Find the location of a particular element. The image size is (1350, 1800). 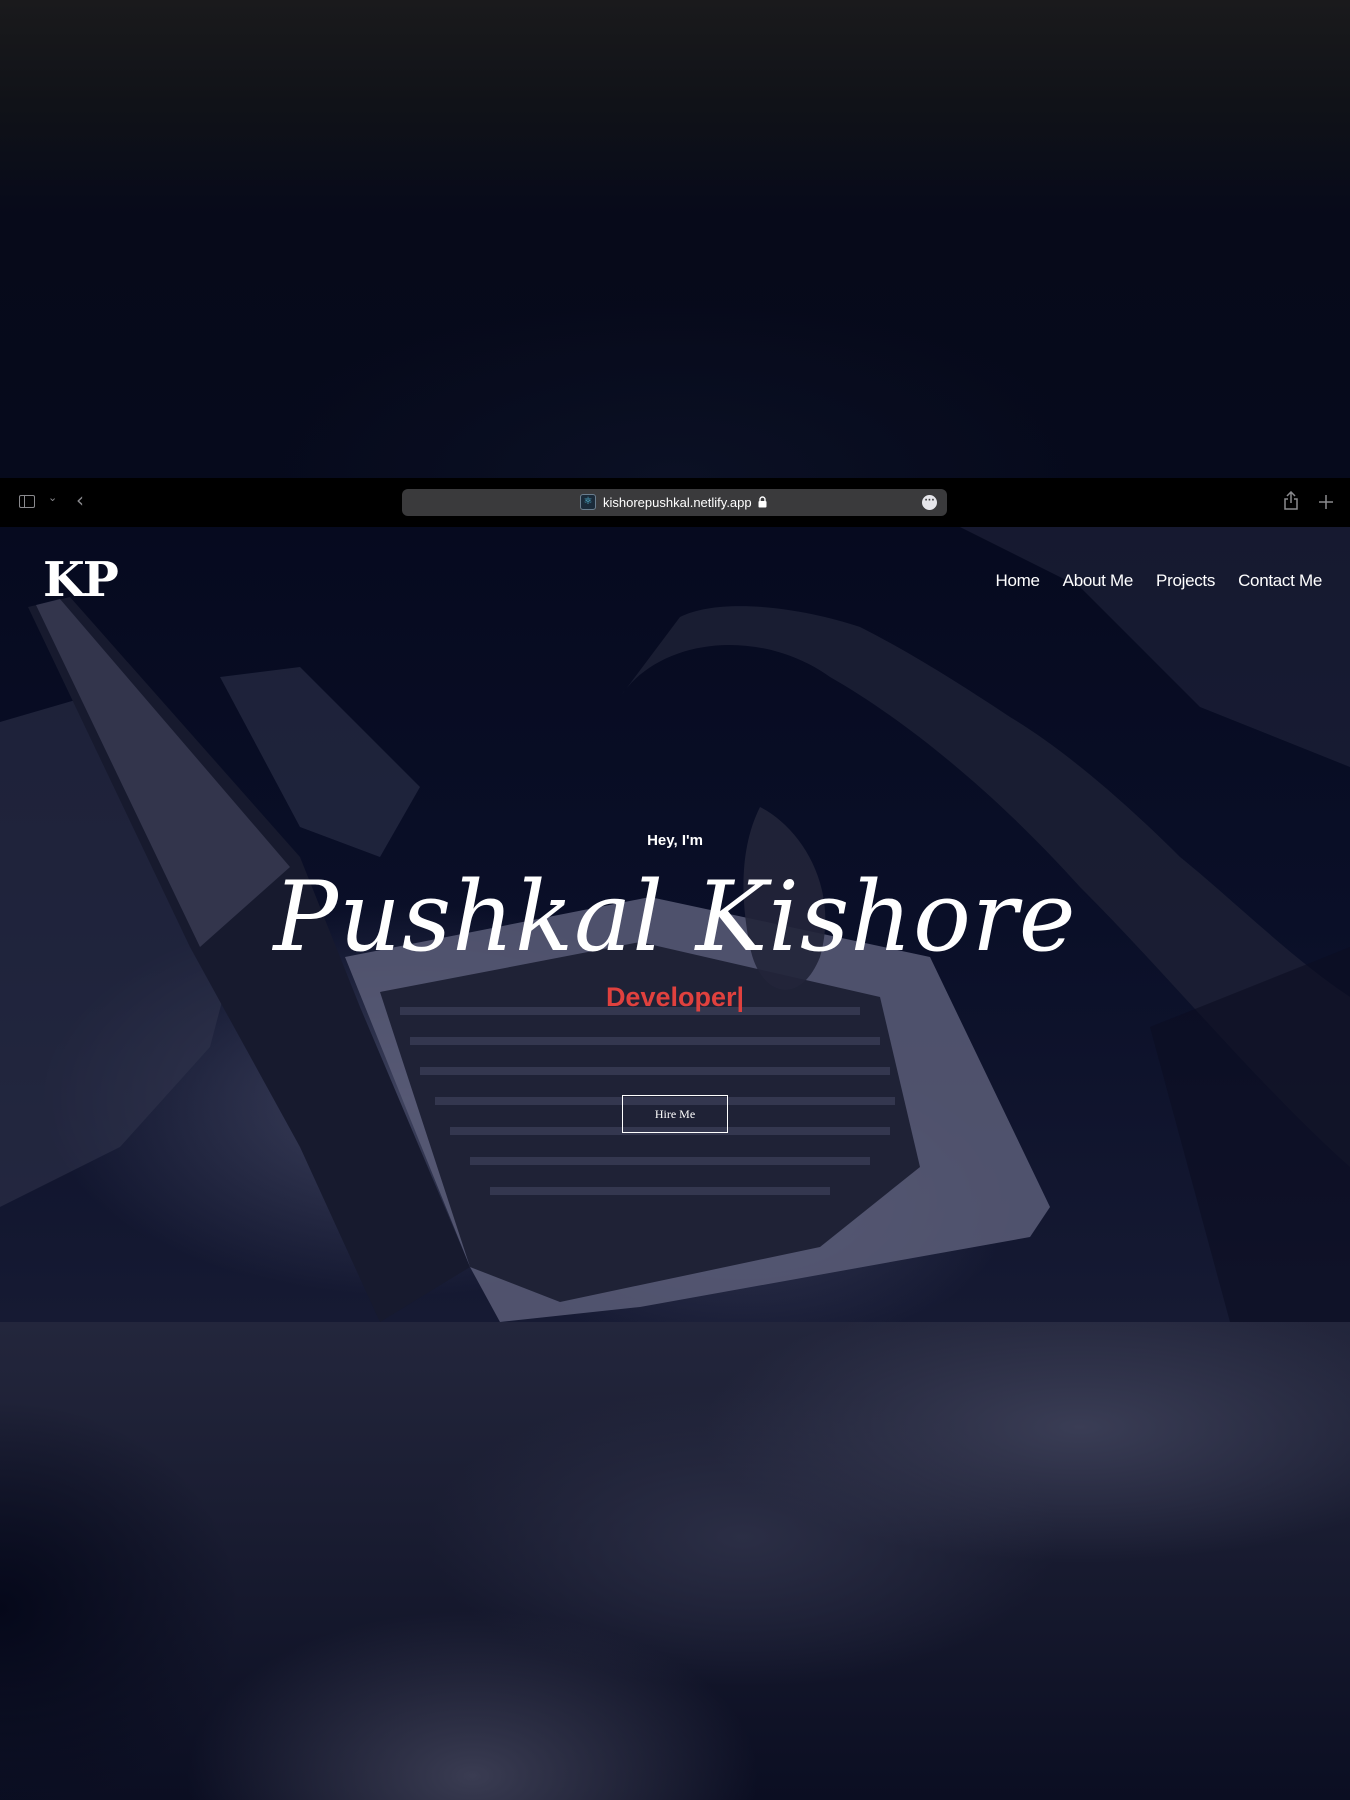

browser-toolbar: ⌄ ‹ ⚛ kishorepushkal.netlify.app ··· is located at coordinates (675, 502).